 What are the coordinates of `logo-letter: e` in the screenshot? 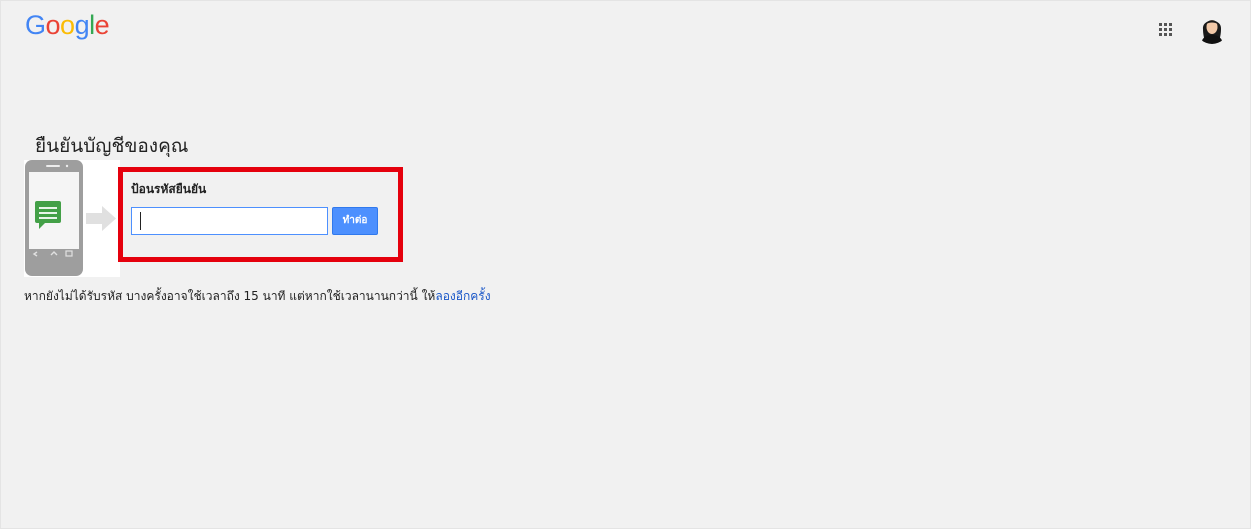 It's located at (102, 25).